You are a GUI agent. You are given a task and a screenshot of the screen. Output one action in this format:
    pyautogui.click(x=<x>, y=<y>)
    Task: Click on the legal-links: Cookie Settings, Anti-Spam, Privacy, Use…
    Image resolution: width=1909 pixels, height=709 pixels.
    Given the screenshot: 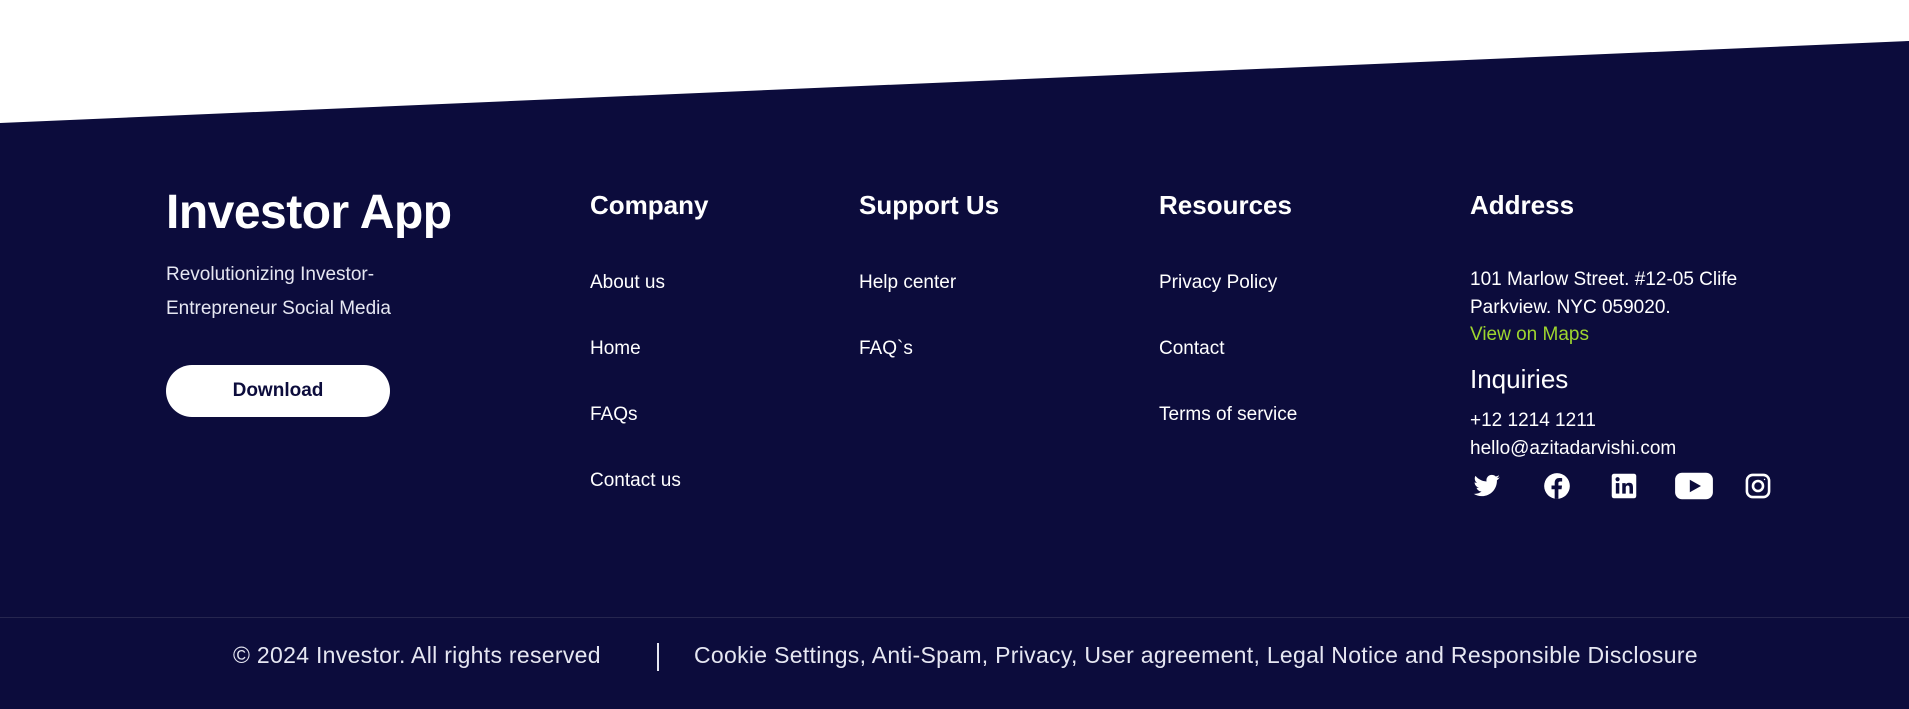 What is the action you would take?
    pyautogui.click(x=1196, y=655)
    